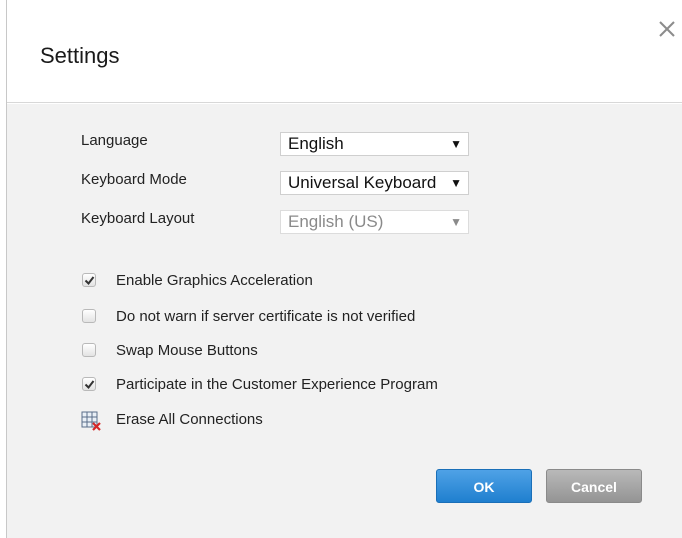 The width and height of the screenshot is (682, 538). Describe the element at coordinates (187, 350) in the screenshot. I see `option-label: Swap Mouse Buttons` at that location.